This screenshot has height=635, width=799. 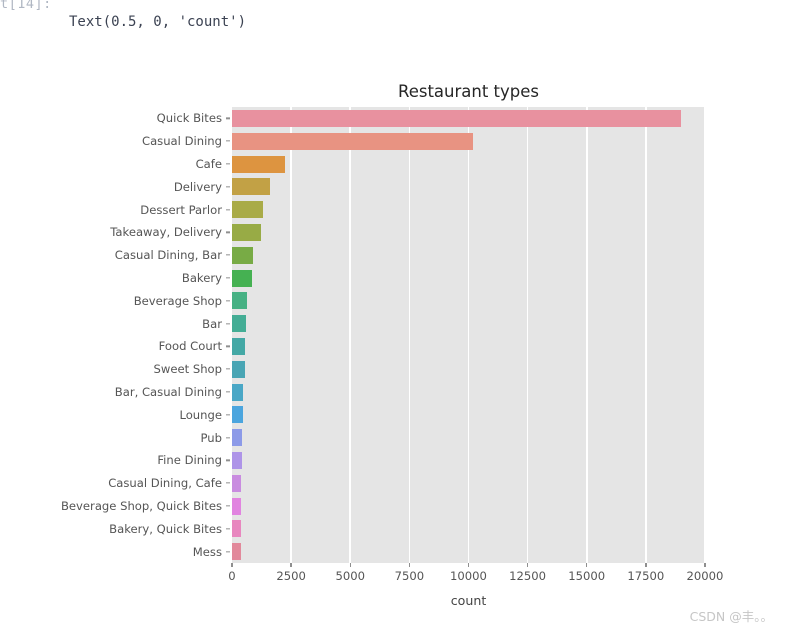 What do you see at coordinates (207, 551) in the screenshot?
I see `y-axis-tick-label: Mess` at bounding box center [207, 551].